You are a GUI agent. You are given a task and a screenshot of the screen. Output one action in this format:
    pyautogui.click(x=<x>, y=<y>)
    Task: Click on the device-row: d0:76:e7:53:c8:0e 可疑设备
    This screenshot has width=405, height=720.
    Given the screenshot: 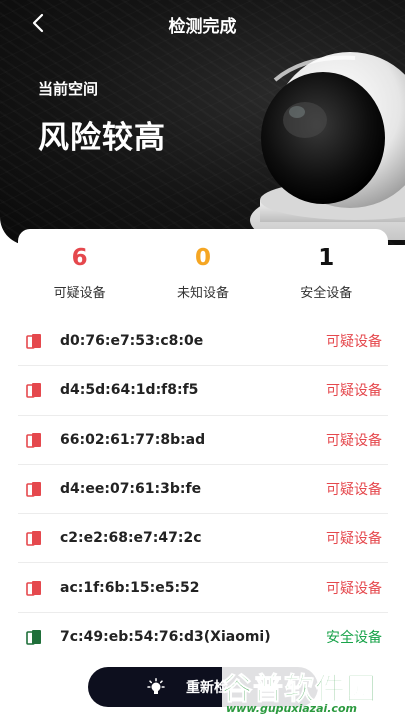 What is the action you would take?
    pyautogui.click(x=203, y=342)
    